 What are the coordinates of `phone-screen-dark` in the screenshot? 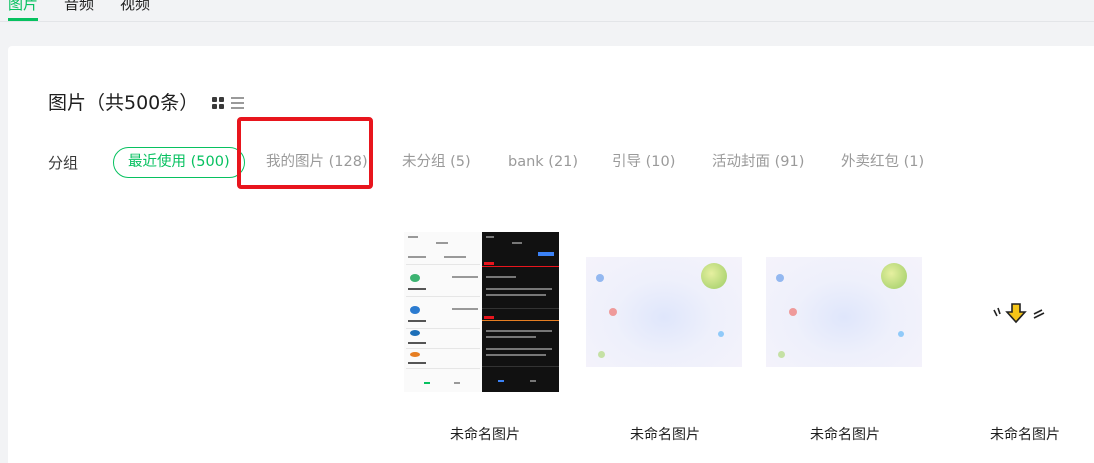 It's located at (520, 312).